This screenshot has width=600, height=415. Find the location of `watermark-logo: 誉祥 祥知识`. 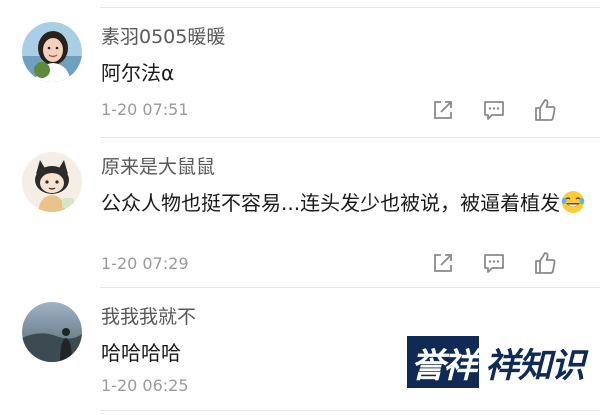

watermark-logo: 誉祥 祥知识 is located at coordinates (496, 362).